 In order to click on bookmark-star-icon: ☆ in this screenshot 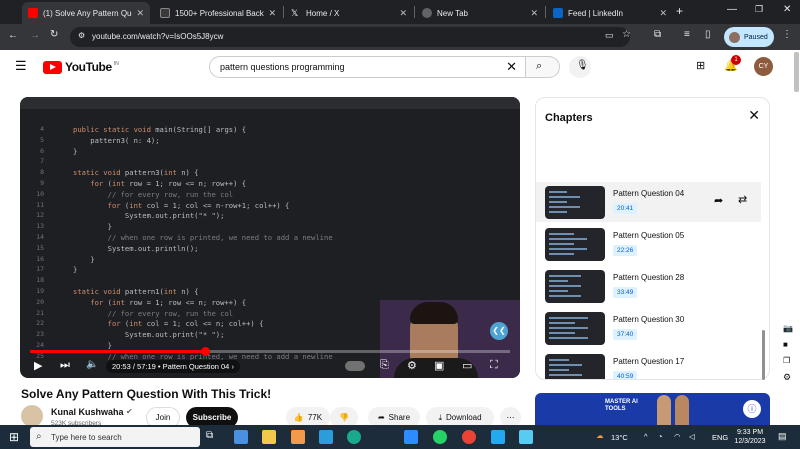, I will do `click(626, 34)`.